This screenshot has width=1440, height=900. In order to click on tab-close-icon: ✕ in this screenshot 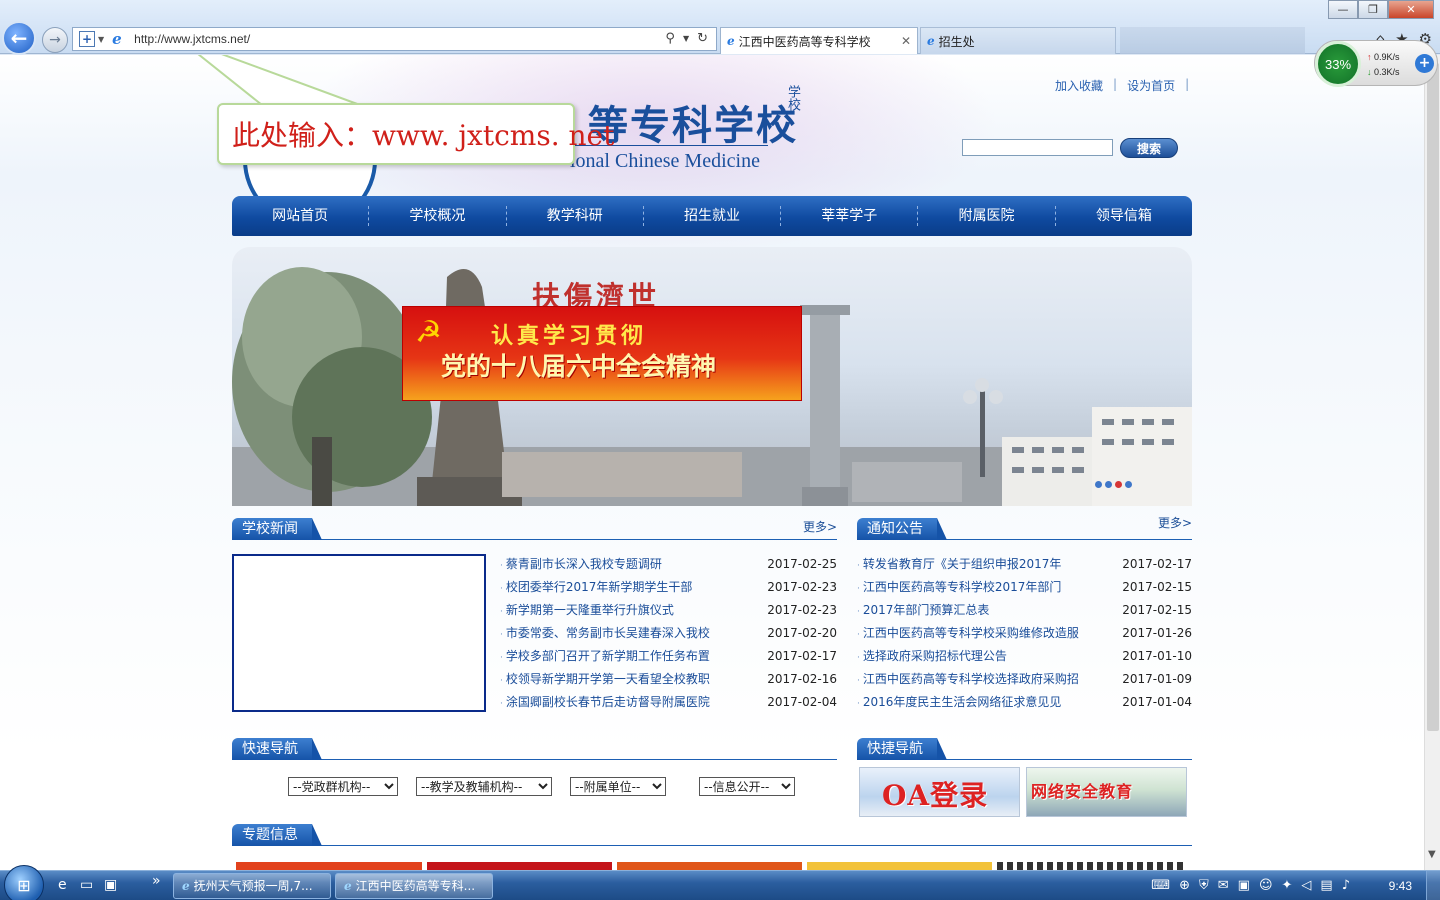, I will do `click(906, 41)`.